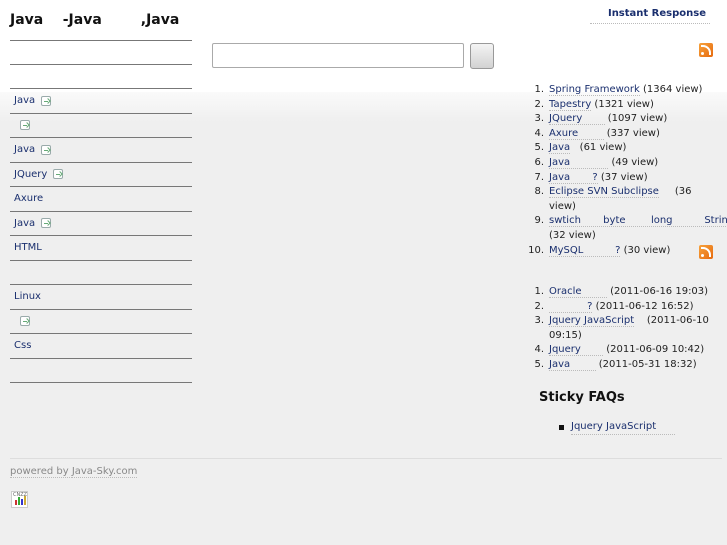 Image resolution: width=727 pixels, height=545 pixels. What do you see at coordinates (657, 291) in the screenshot?
I see `post-meta: (2011-06-16 19:03)` at bounding box center [657, 291].